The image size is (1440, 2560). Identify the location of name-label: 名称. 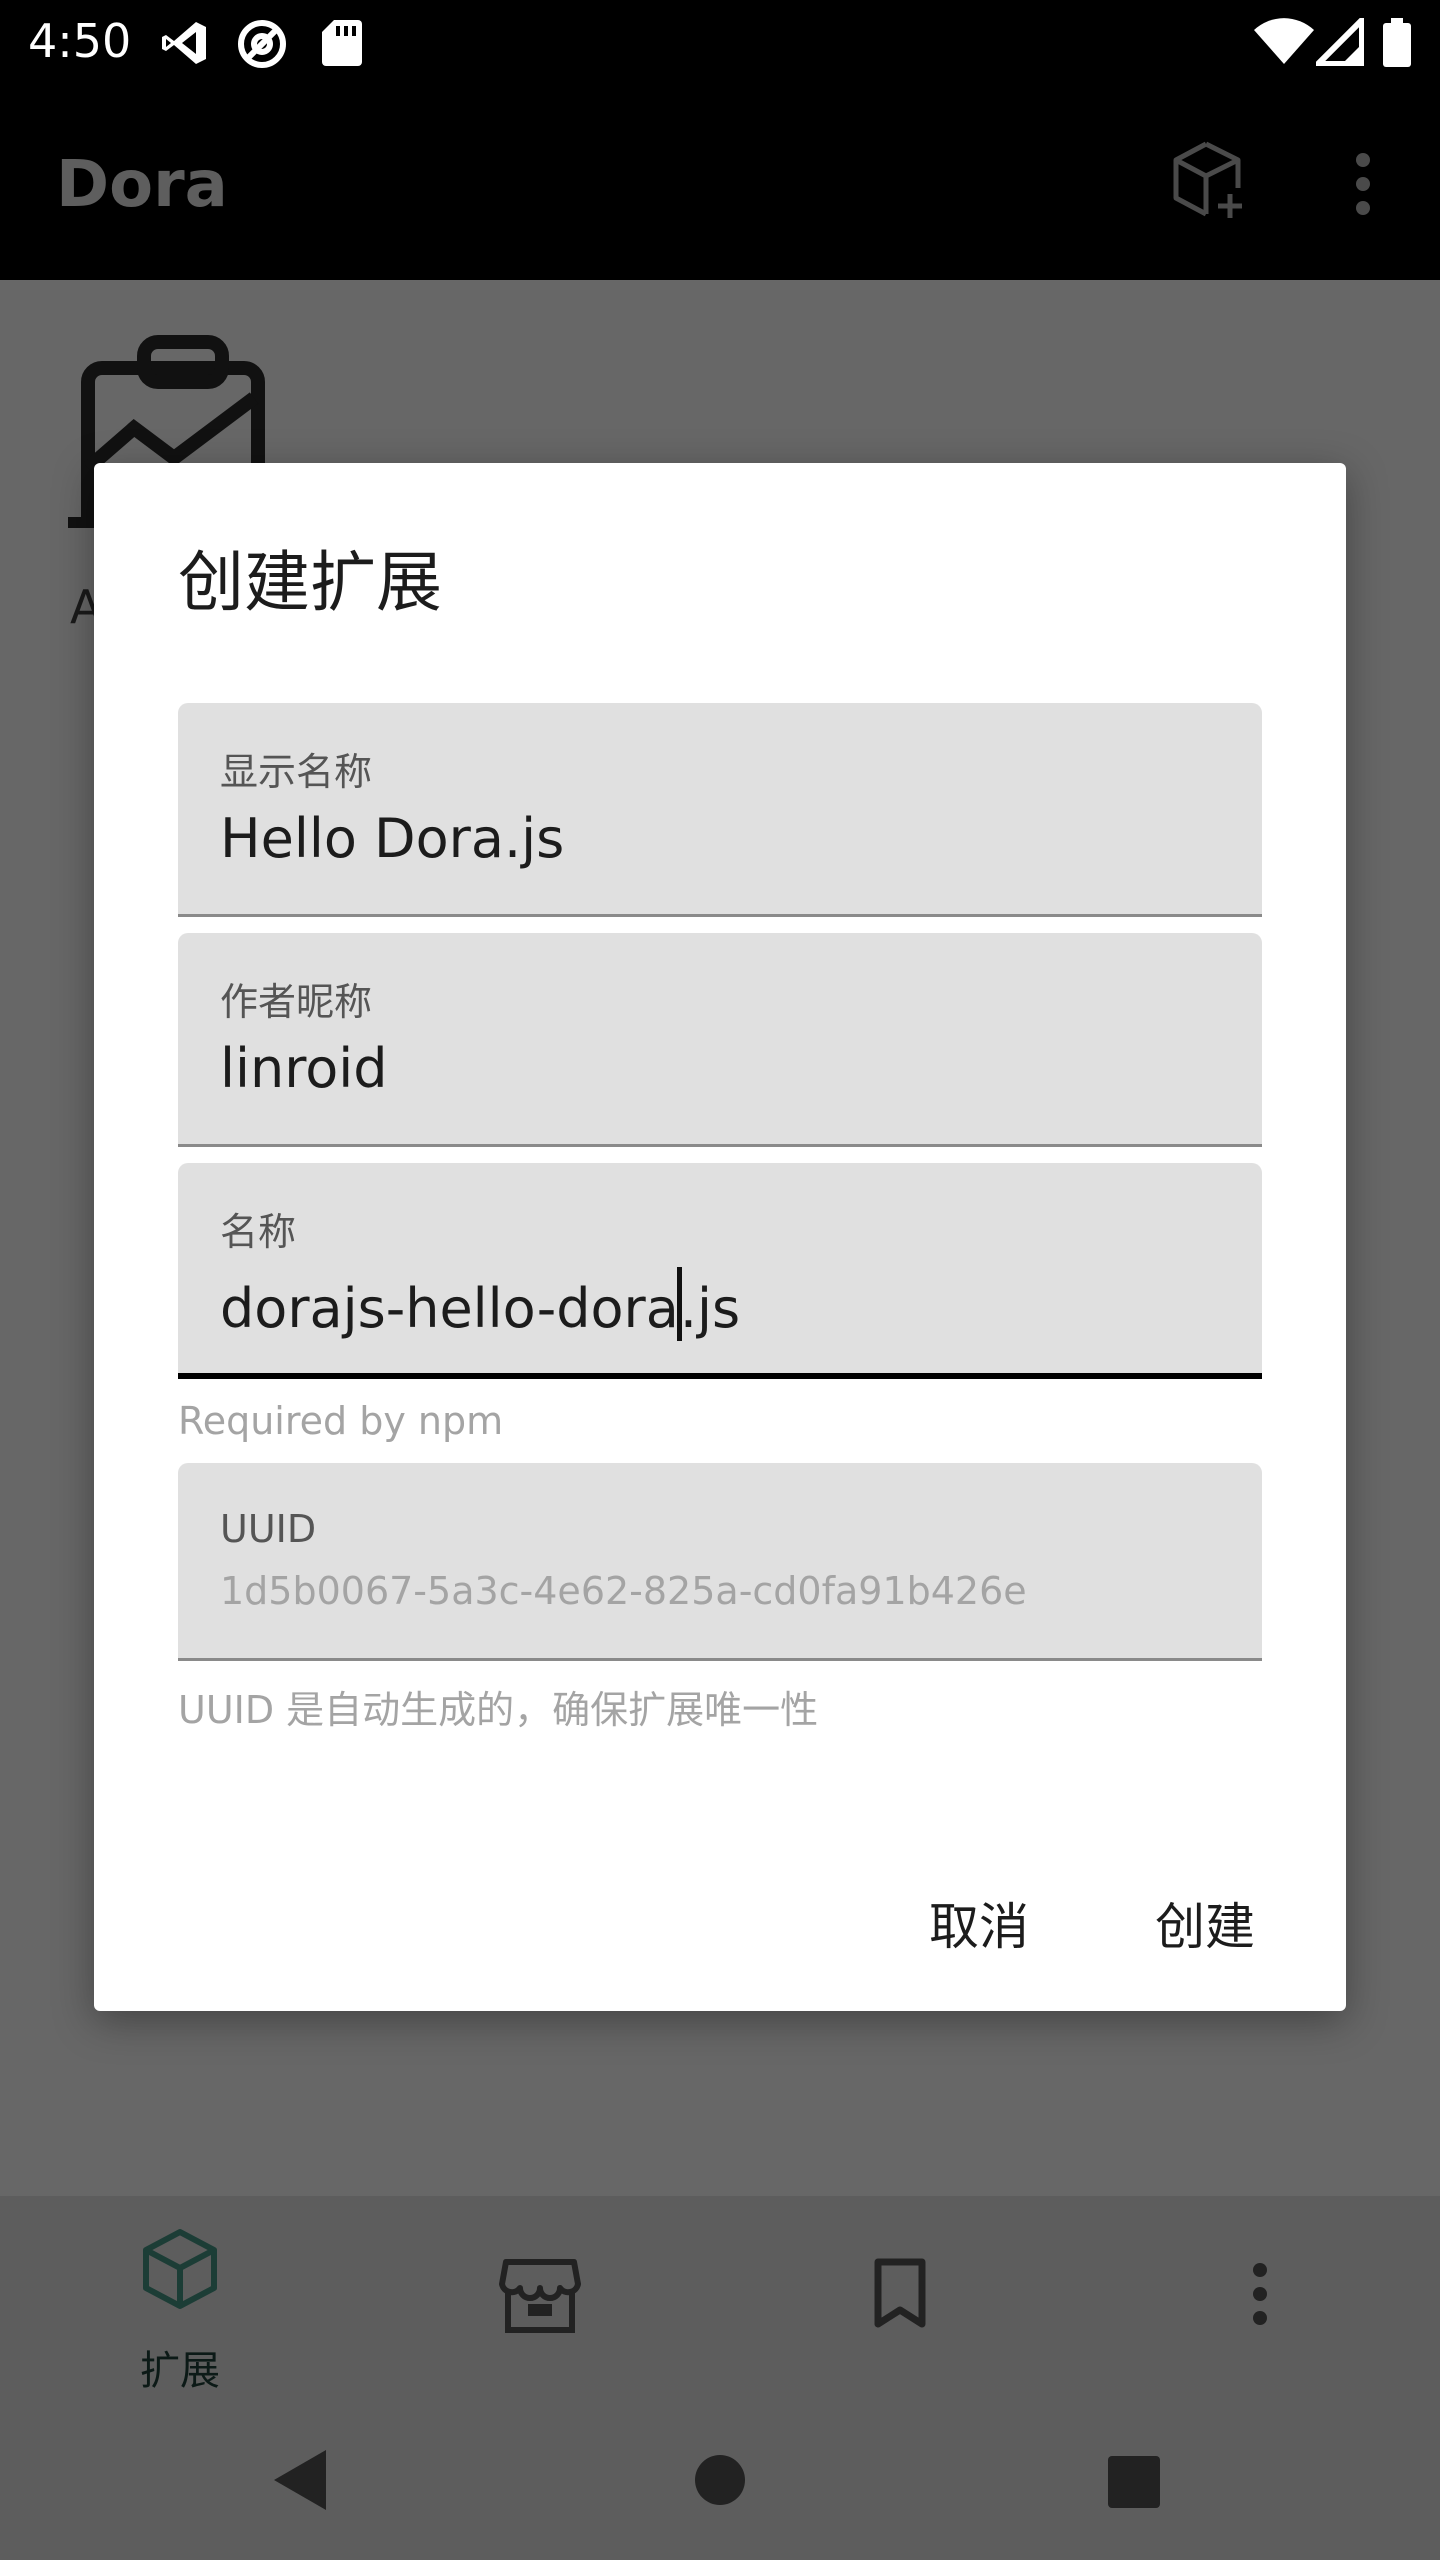
(258, 1232).